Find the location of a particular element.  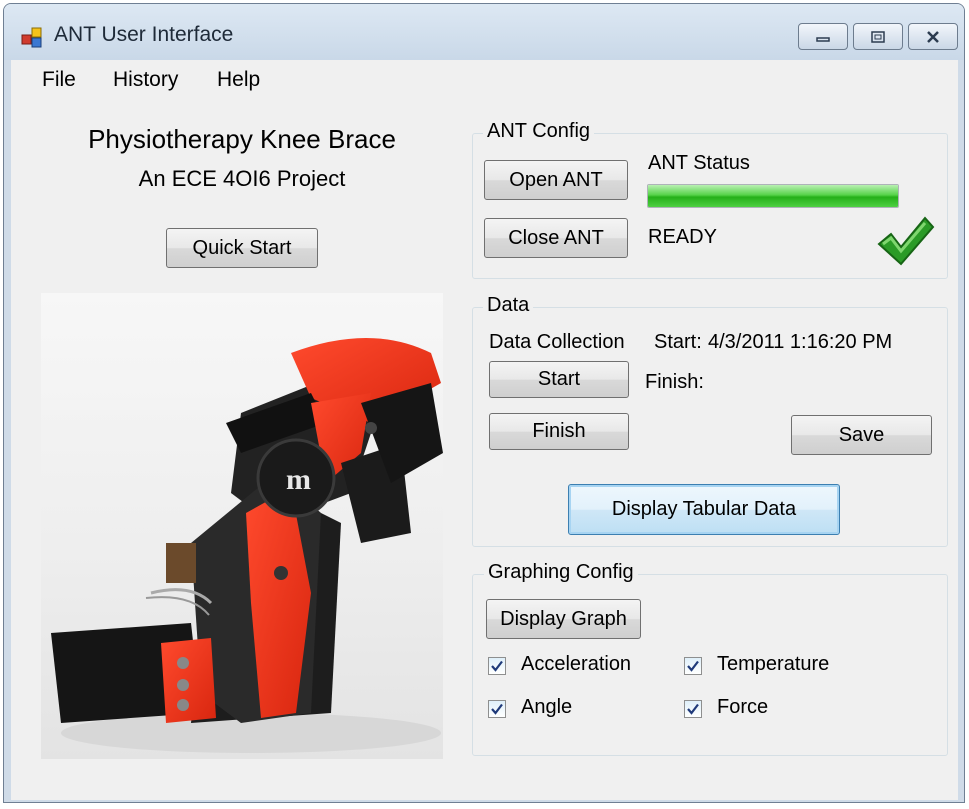

close-ant-button: Close ANT is located at coordinates (556, 238).